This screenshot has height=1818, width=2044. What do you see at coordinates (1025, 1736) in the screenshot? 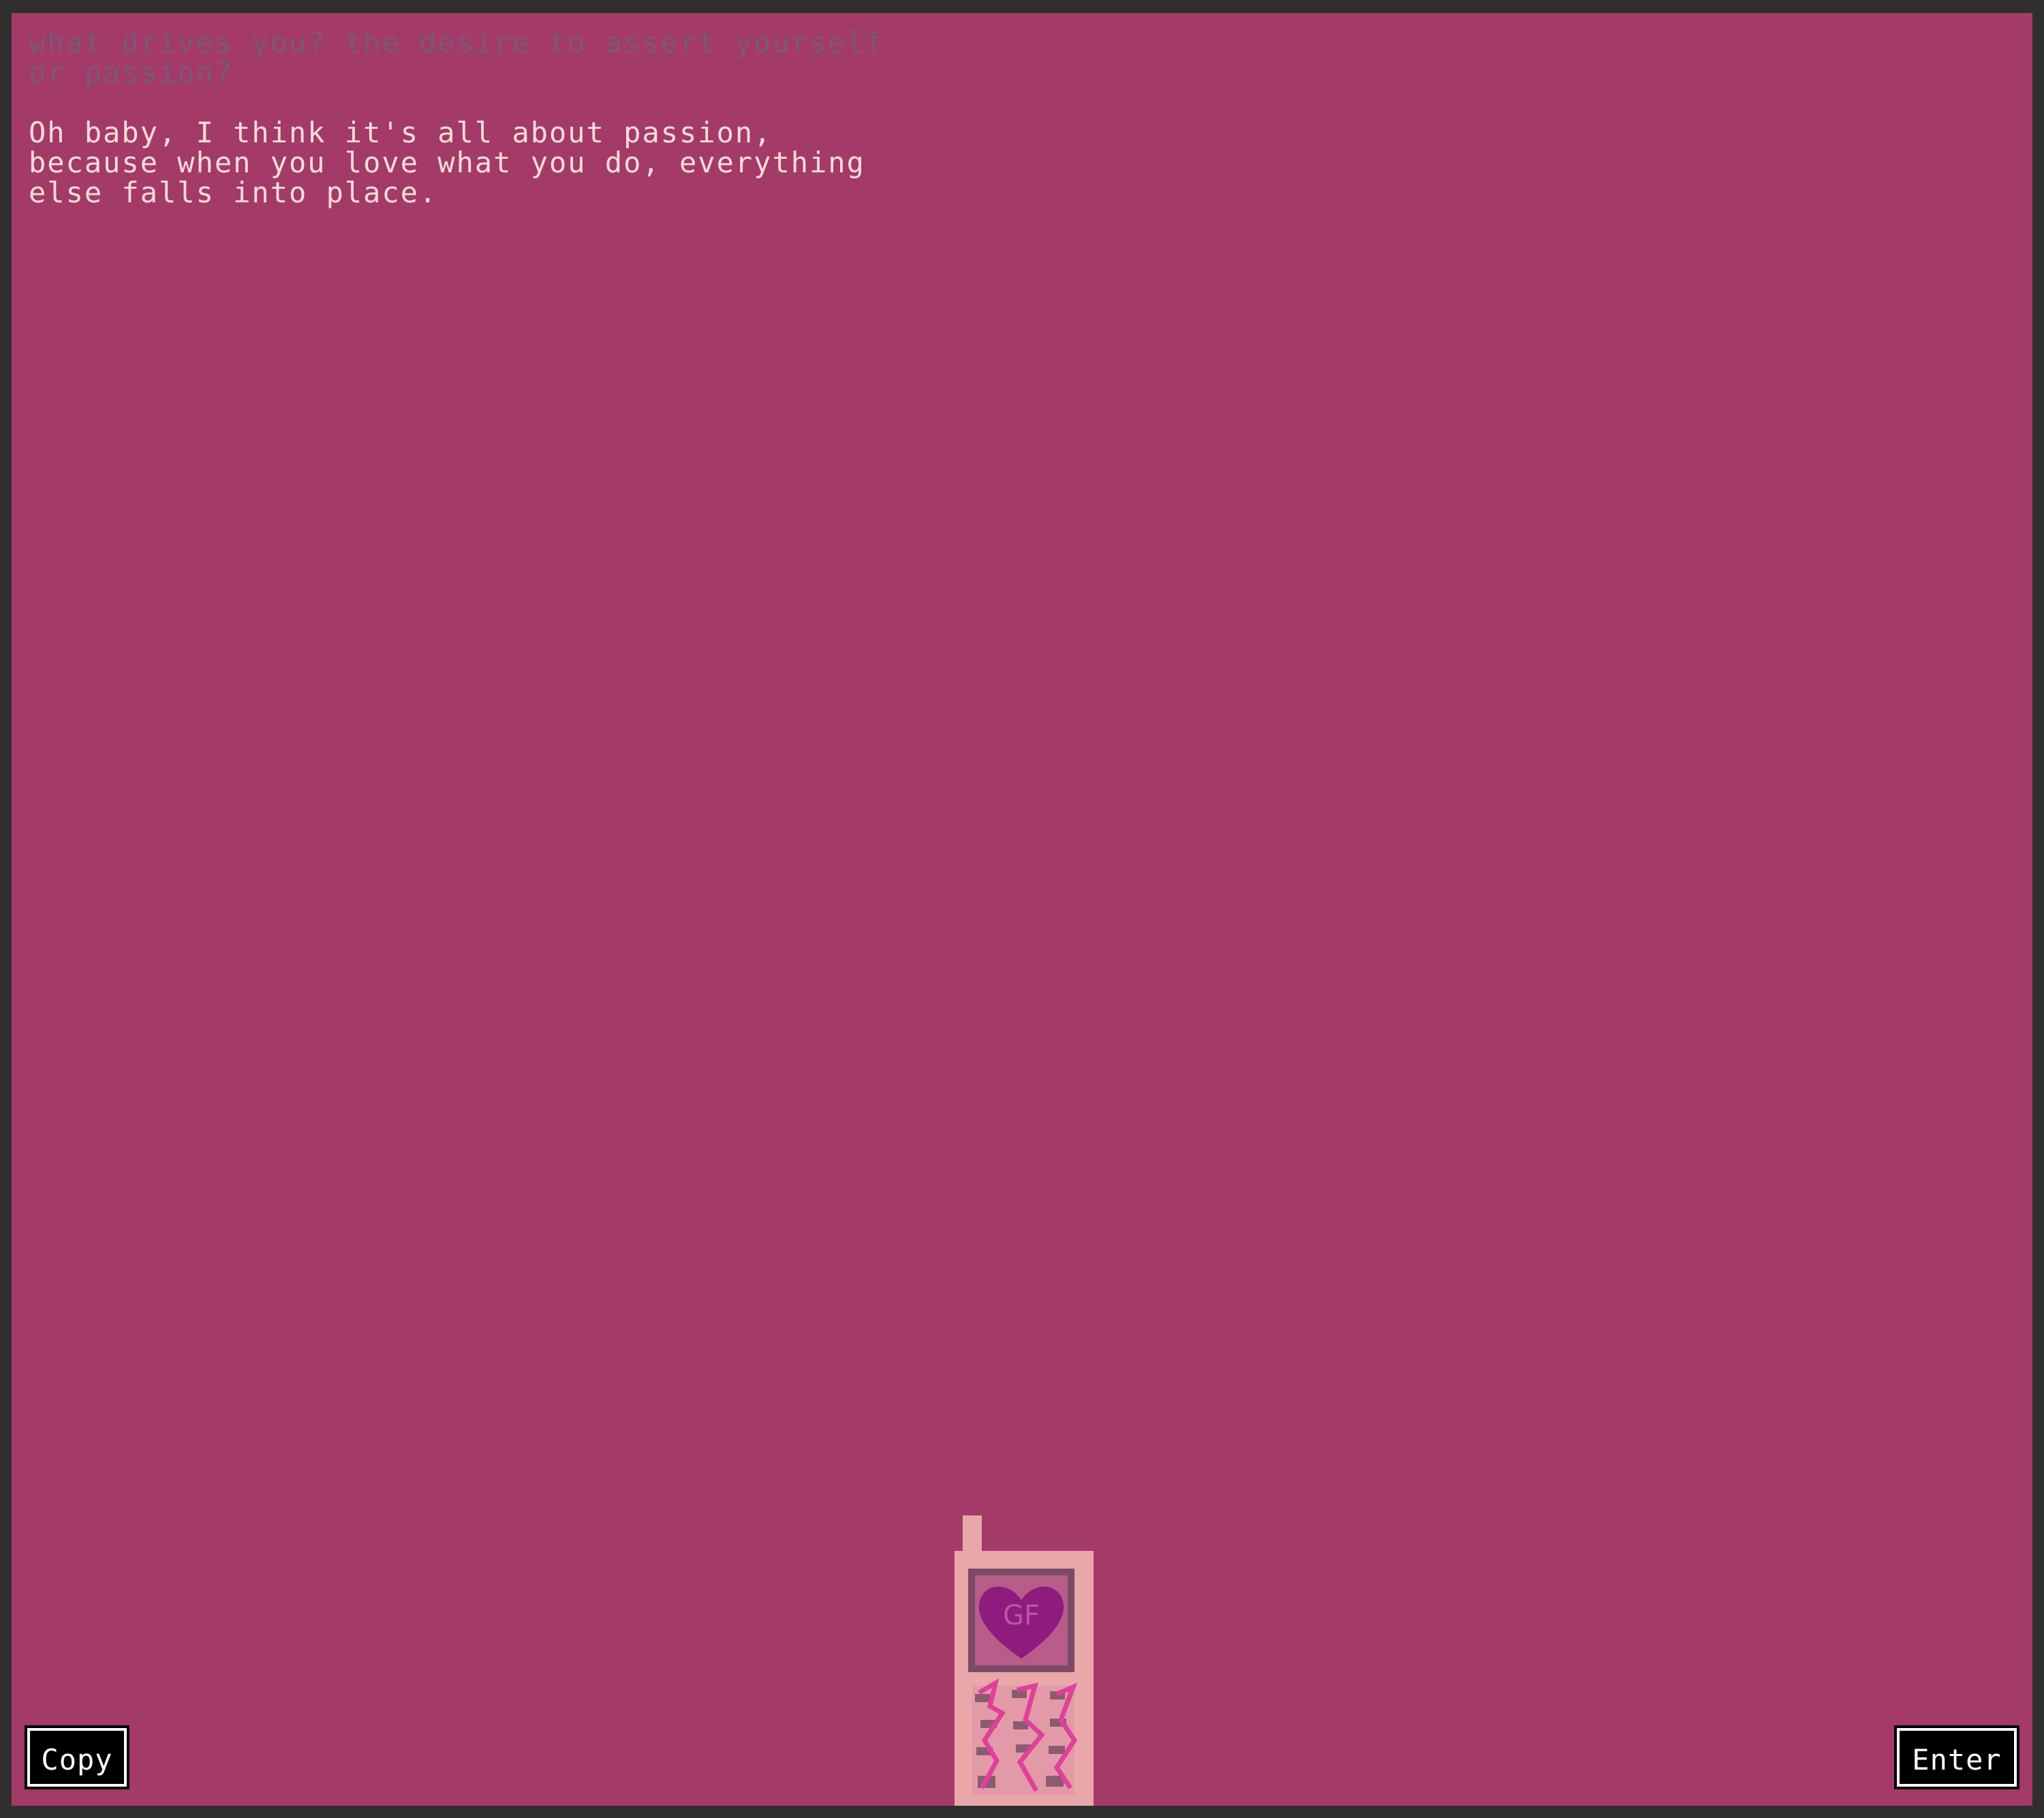
I see `phone-keypad` at bounding box center [1025, 1736].